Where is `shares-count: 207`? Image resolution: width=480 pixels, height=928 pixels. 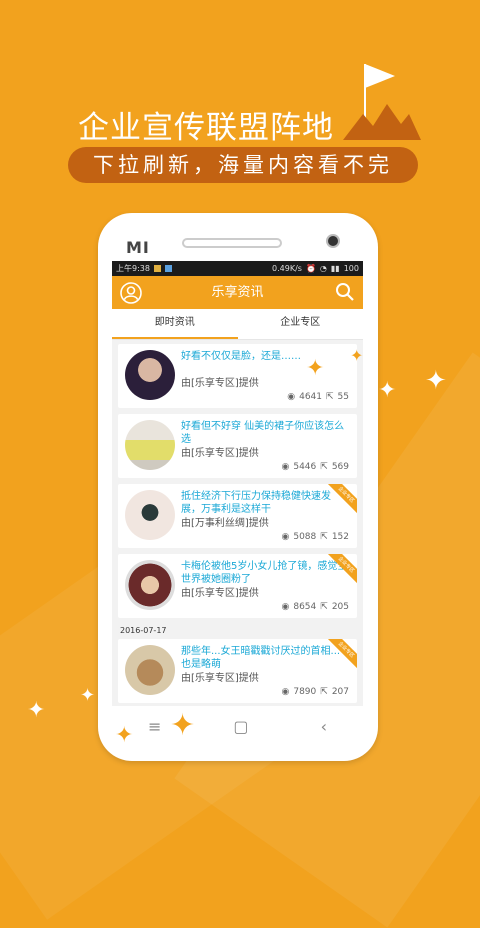
shares-count: 207 is located at coordinates (340, 692).